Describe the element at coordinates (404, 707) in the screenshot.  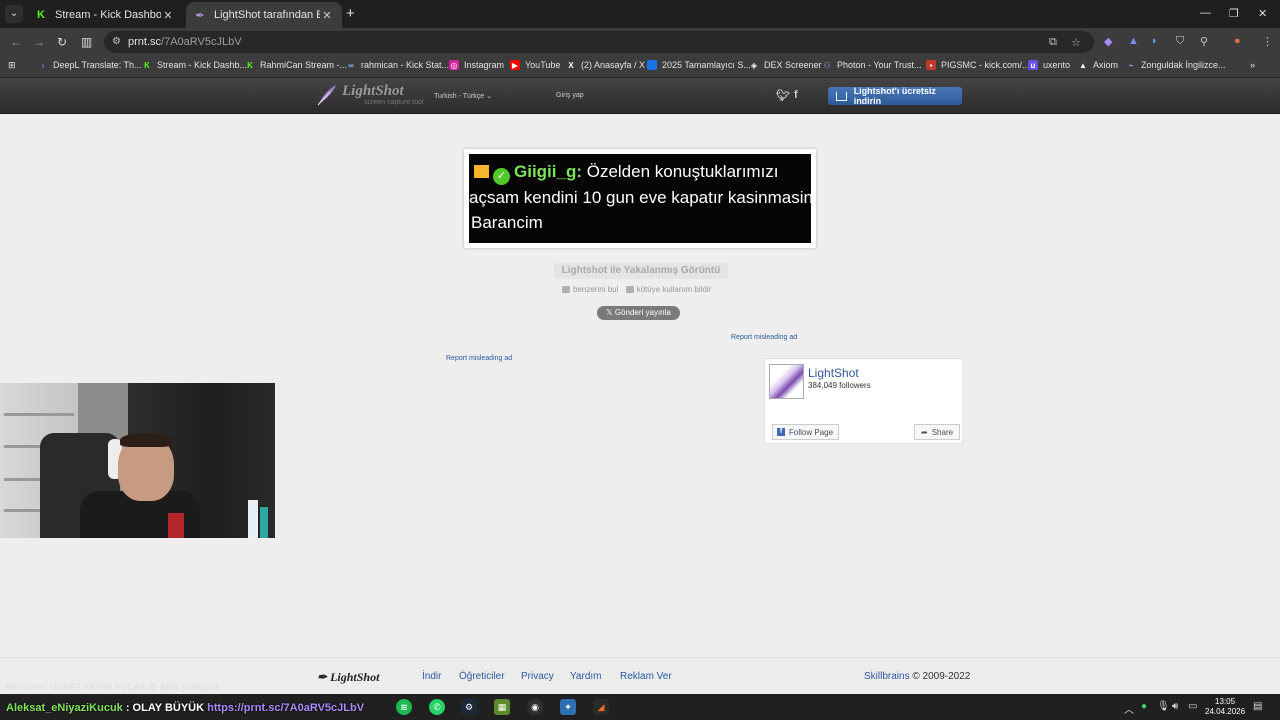
I see `spotify-icon: ≋` at that location.